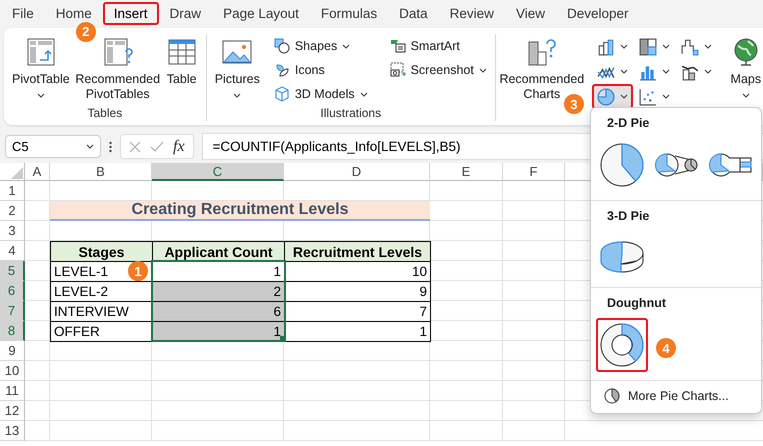 This screenshot has width=763, height=446. I want to click on diagram-icon, so click(398, 46).